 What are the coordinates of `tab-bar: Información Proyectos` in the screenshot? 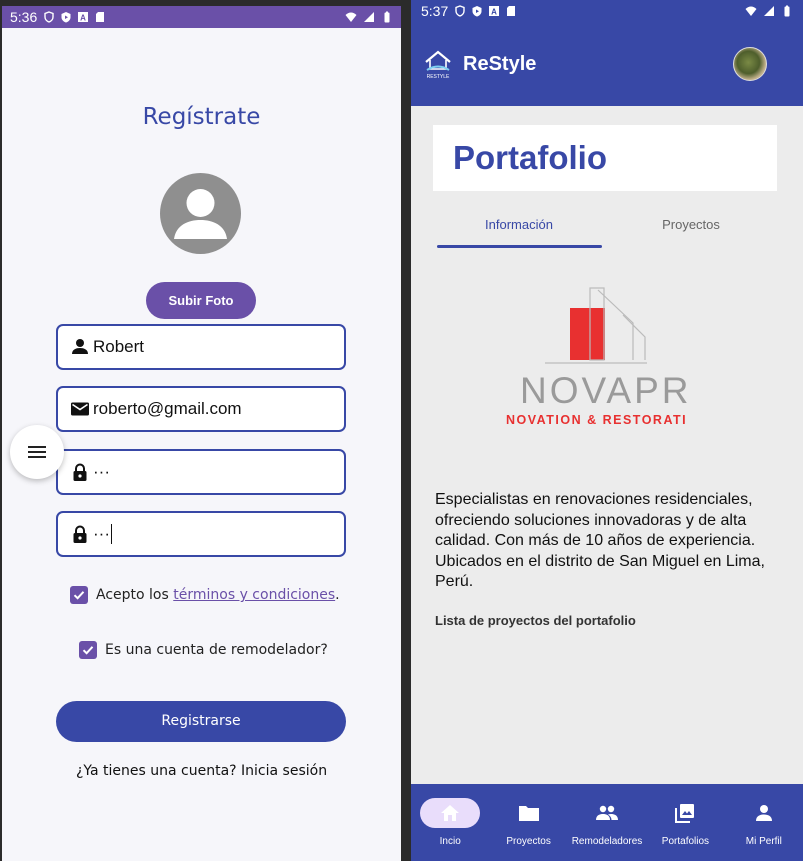 It's located at (605, 227).